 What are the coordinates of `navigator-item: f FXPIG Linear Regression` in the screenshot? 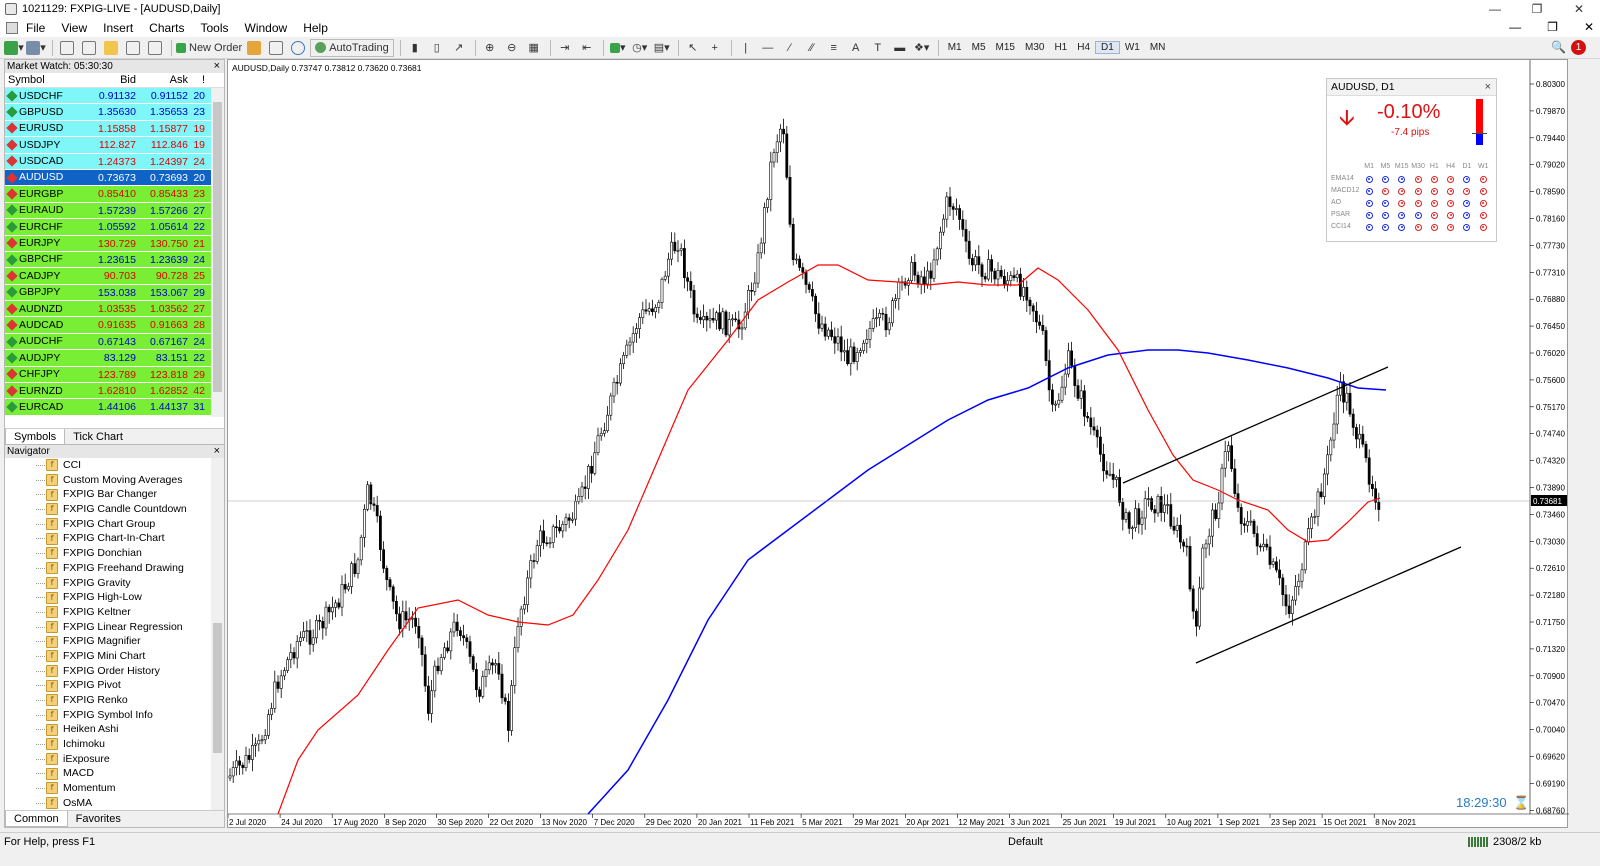 It's located at (114, 627).